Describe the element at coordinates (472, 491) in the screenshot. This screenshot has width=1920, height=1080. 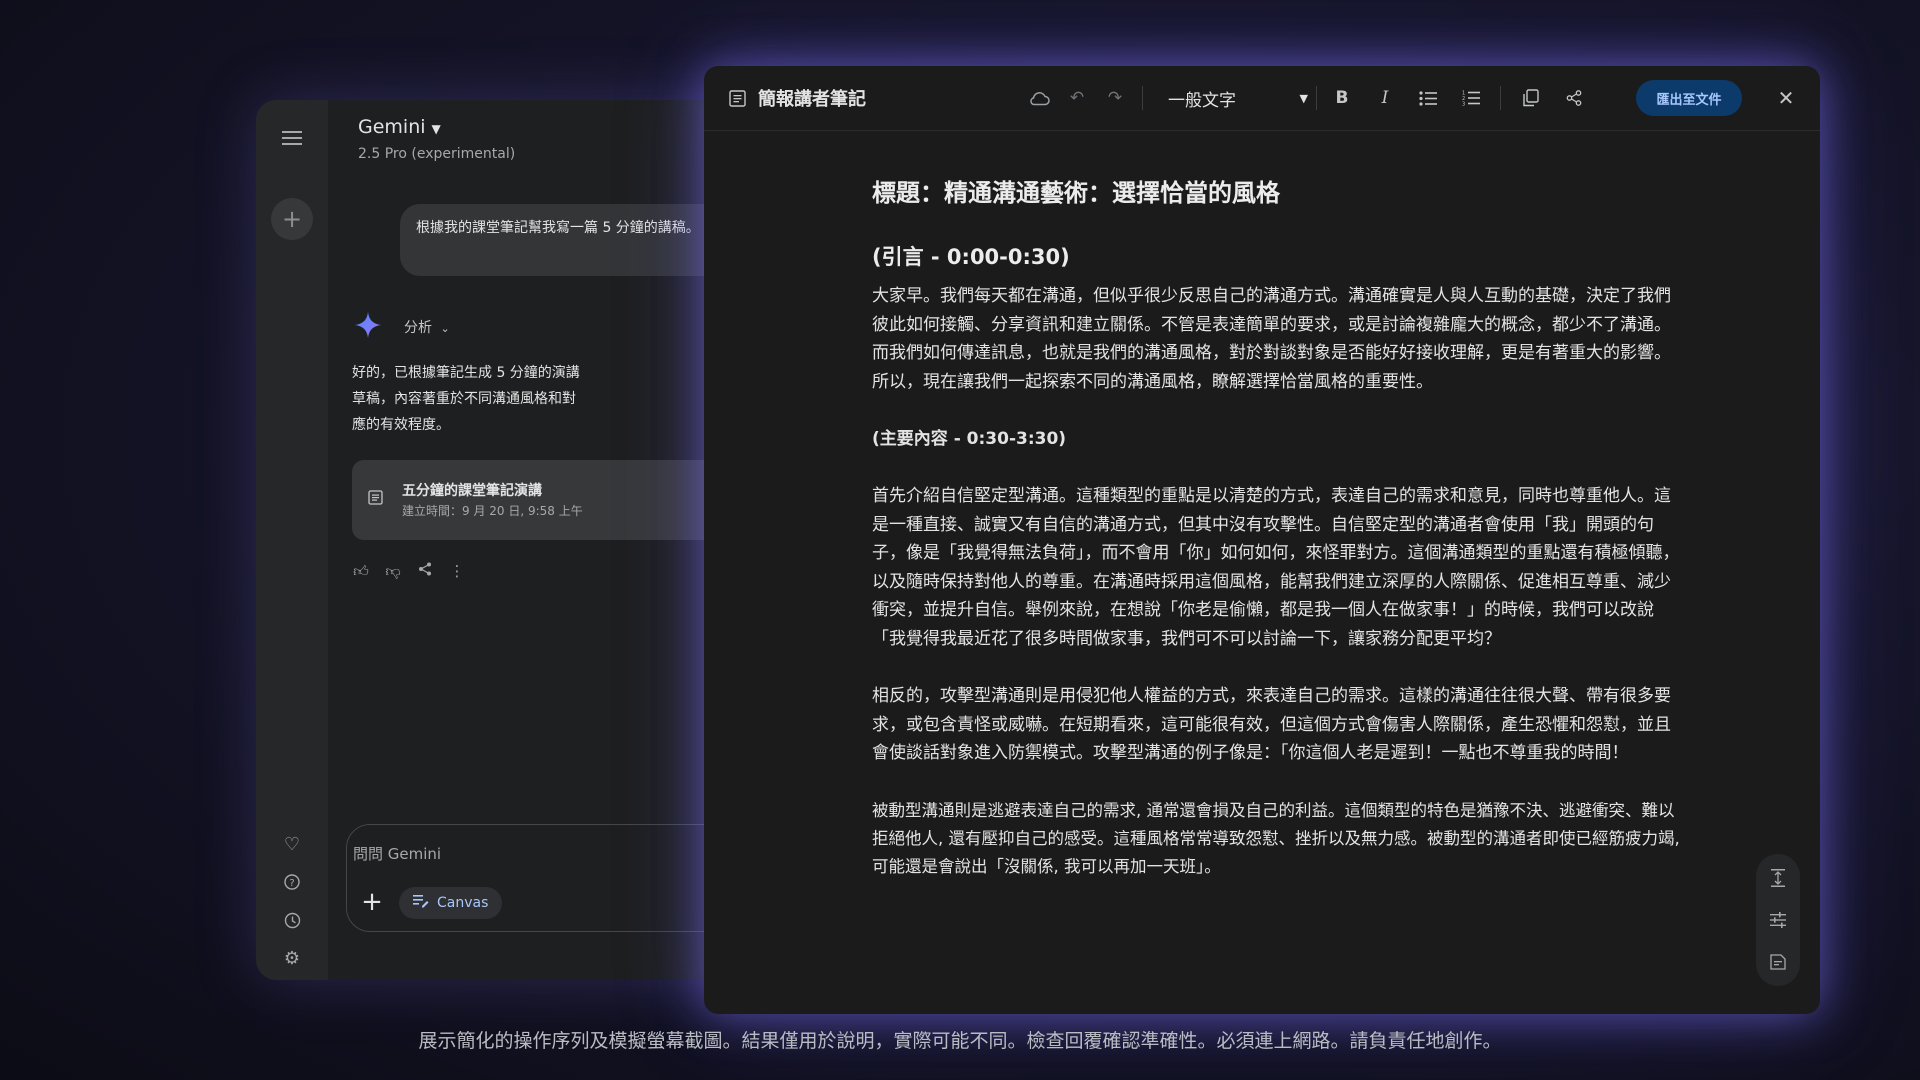
I see `document-card-title: 五分鐘的課堂筆記演講` at that location.